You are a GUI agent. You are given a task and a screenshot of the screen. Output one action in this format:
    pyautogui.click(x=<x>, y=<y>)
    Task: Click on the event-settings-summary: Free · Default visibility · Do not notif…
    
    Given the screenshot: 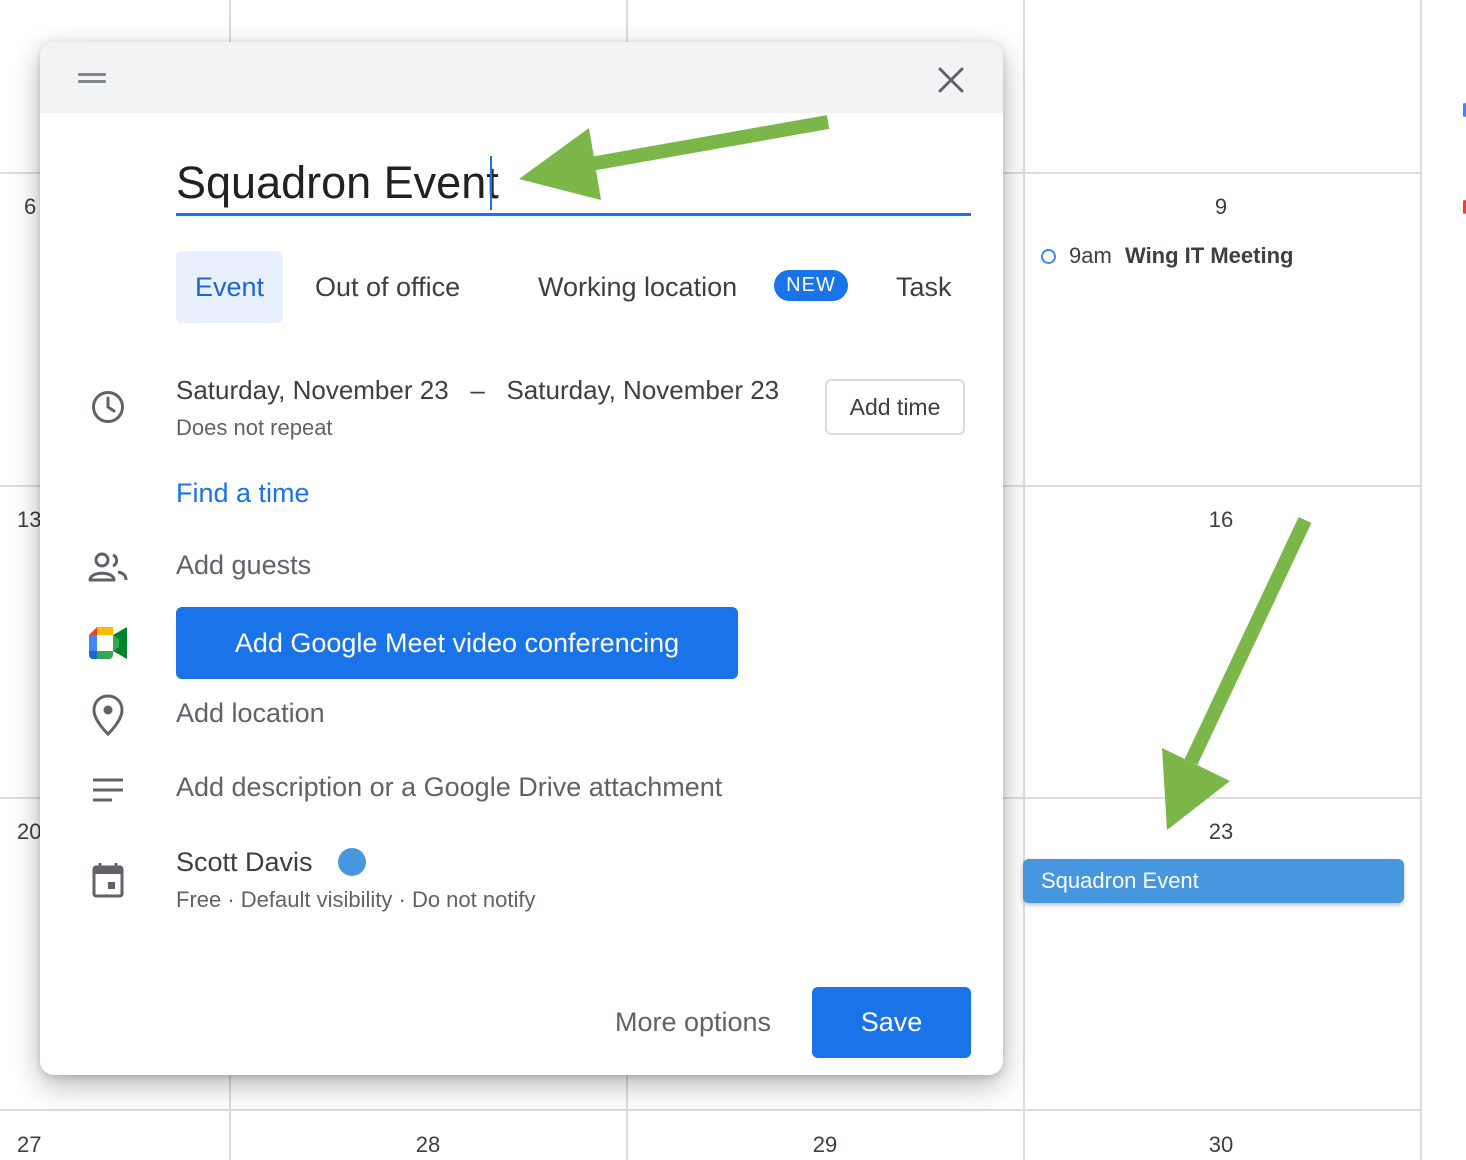 What is the action you would take?
    pyautogui.click(x=355, y=900)
    